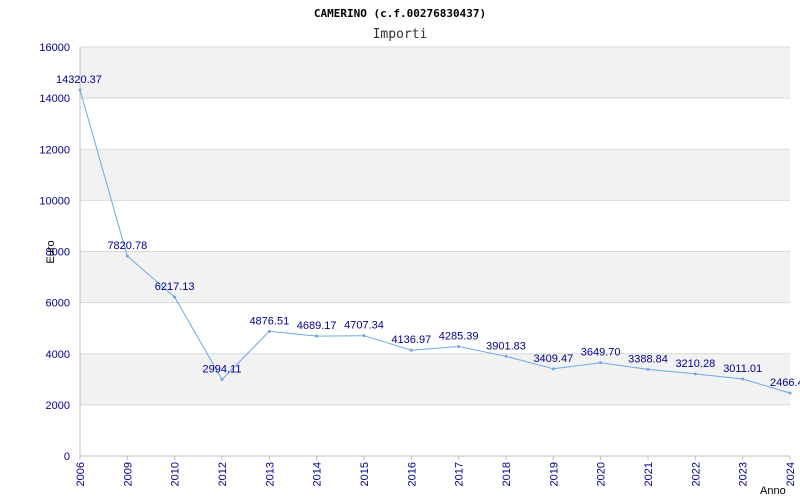  I want to click on chart-title: CAMERINO (c.f.00276830437), so click(400, 13).